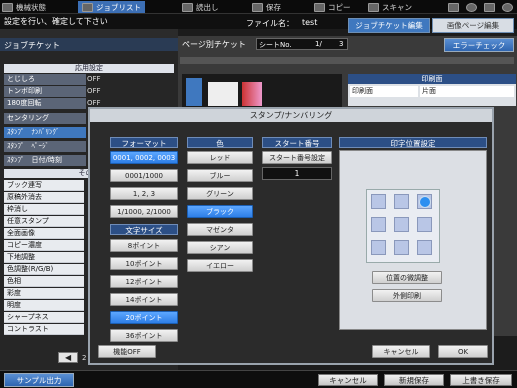  Describe the element at coordinates (223, 94) in the screenshot. I see `thumbnail-image` at that location.